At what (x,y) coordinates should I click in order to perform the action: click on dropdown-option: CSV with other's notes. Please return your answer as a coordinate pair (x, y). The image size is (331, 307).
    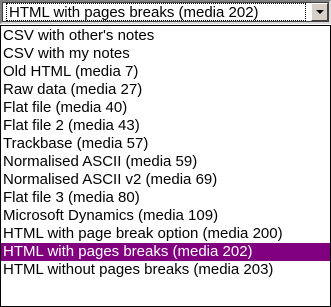
    Looking at the image, I should click on (165, 36).